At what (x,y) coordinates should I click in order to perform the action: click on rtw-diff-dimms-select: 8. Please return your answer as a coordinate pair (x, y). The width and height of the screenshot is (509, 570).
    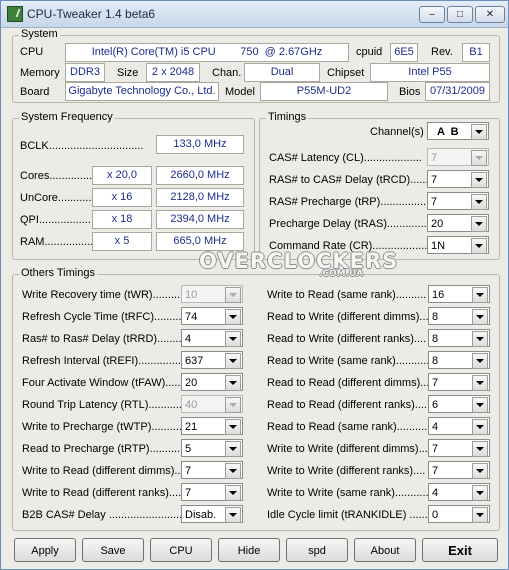
    Looking at the image, I should click on (459, 316).